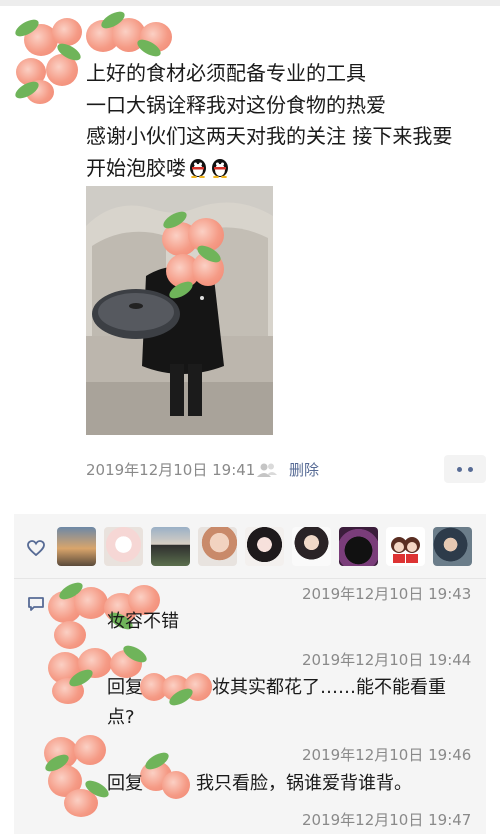  I want to click on comment-text: 我只看脸，锅谁爱背谁背。, so click(304, 784).